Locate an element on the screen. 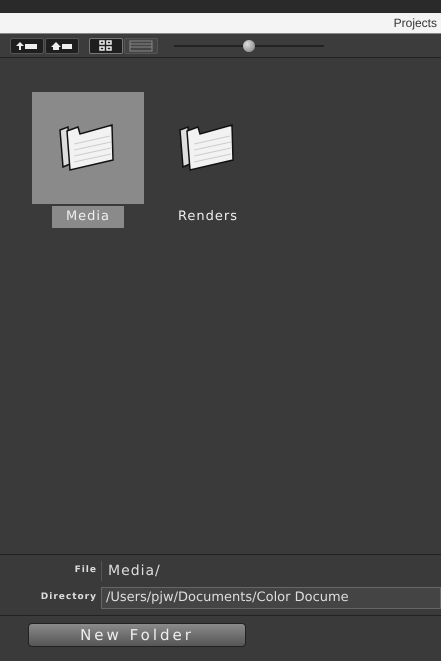 The width and height of the screenshot is (441, 661). grid-view-icon is located at coordinates (106, 46).